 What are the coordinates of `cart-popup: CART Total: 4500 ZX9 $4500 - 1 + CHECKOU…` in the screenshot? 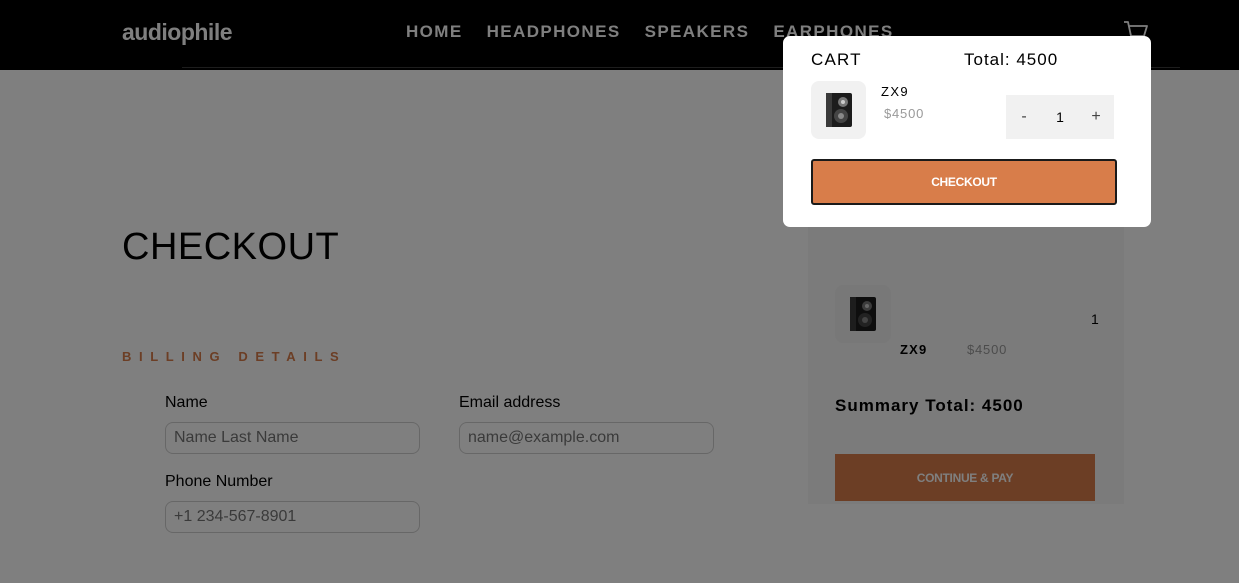 It's located at (967, 131).